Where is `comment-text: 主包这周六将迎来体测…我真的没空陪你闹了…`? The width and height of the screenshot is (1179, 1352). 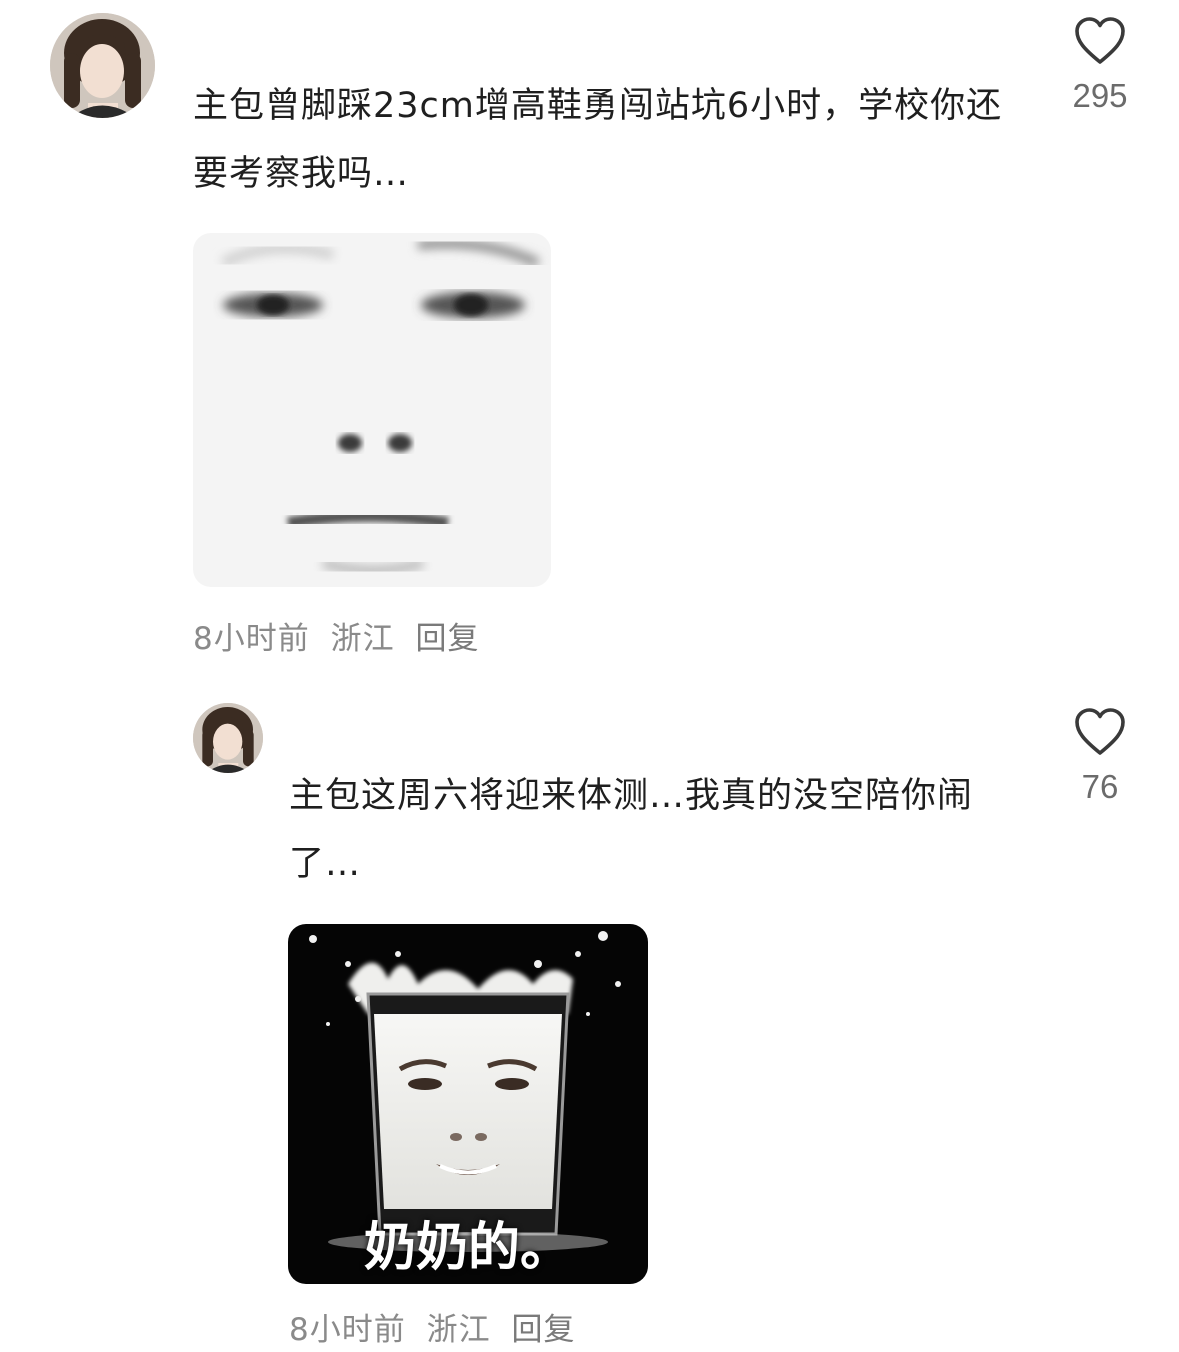
comment-text: 主包这周六将迎来体测…我真的没空陪你闹了… is located at coordinates (631, 830).